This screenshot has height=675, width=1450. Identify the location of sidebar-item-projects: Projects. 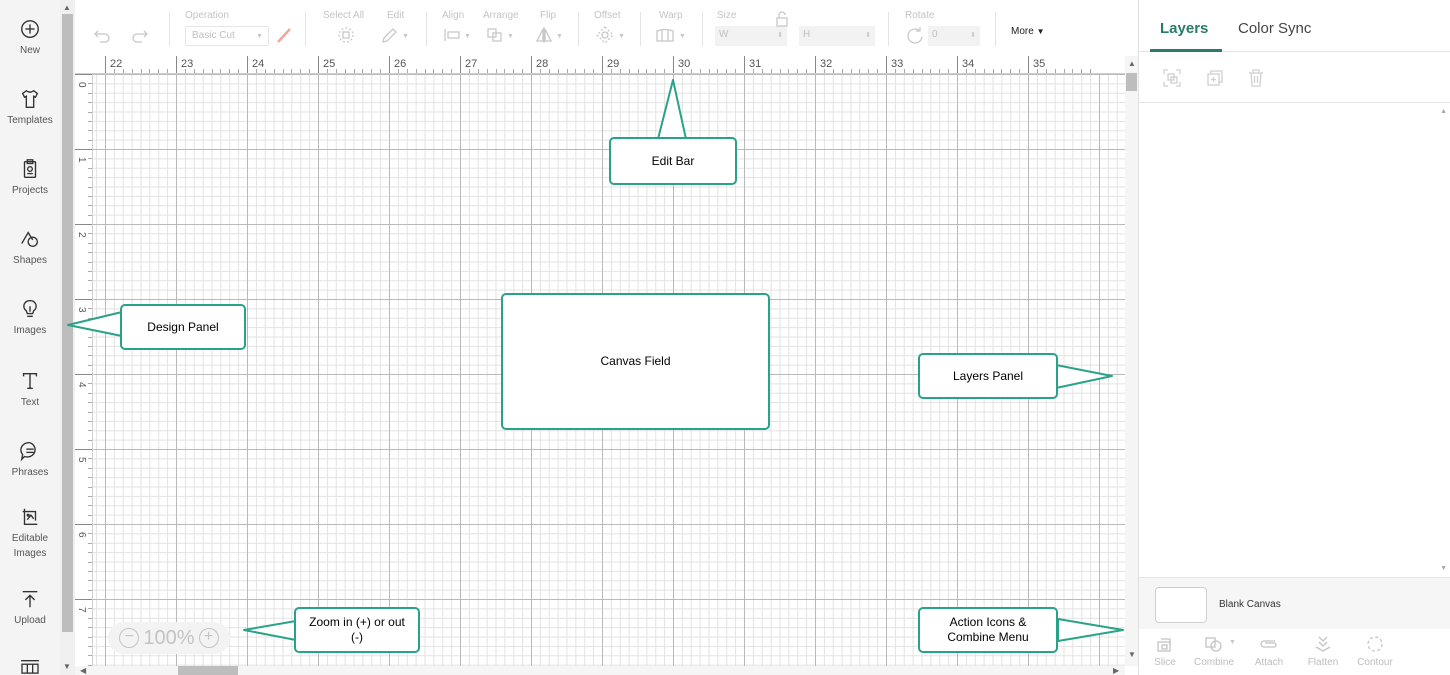
(30, 181).